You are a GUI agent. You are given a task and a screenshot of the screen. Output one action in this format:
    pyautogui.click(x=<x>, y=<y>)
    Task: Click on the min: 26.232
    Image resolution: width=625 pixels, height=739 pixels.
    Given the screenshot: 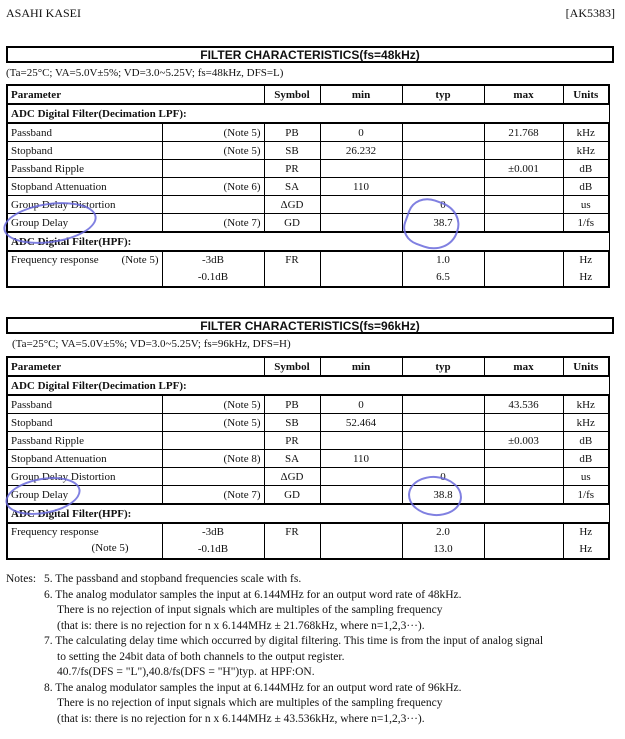 What is the action you would take?
    pyautogui.click(x=361, y=150)
    